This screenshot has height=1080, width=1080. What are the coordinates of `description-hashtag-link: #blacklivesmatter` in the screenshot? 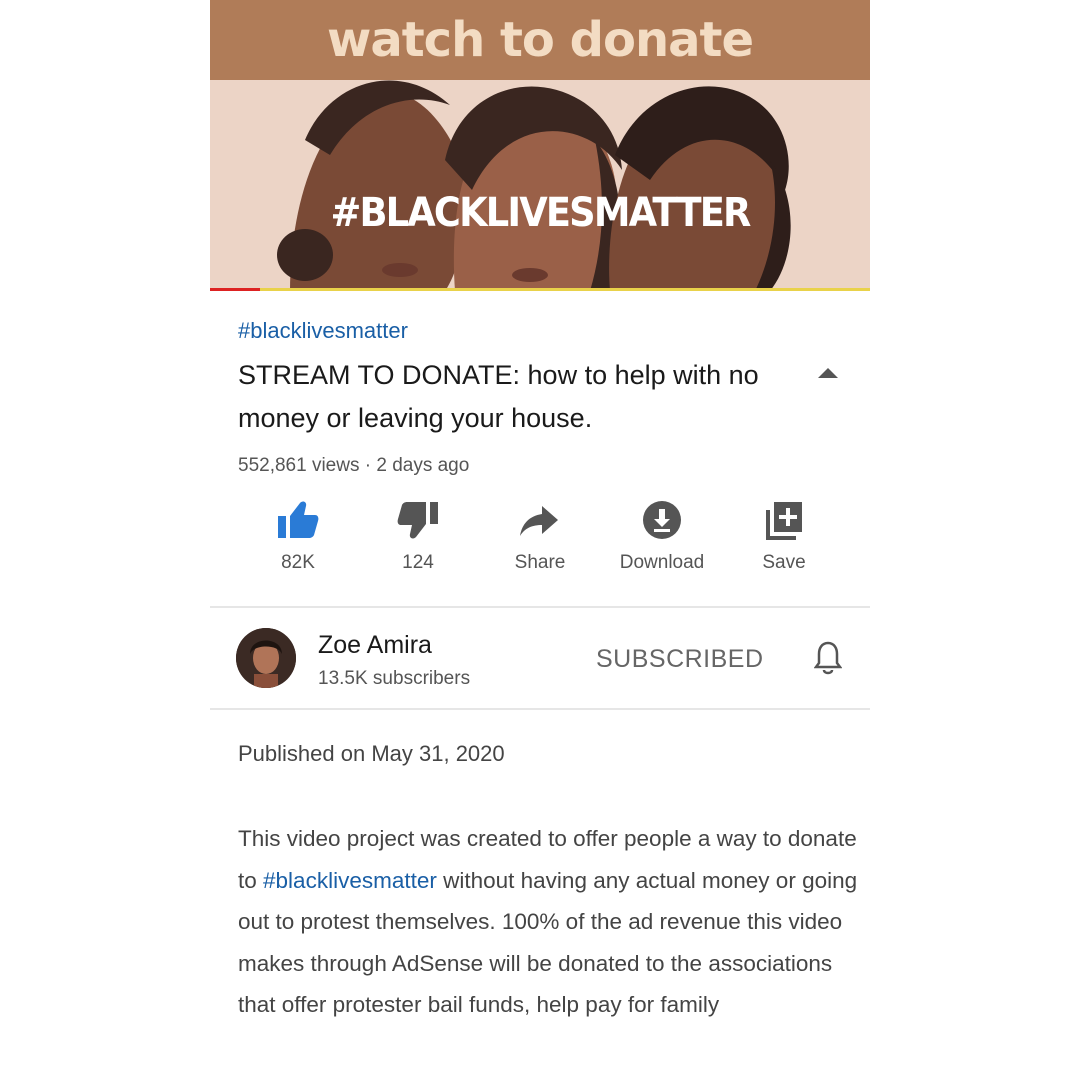 It's located at (350, 880).